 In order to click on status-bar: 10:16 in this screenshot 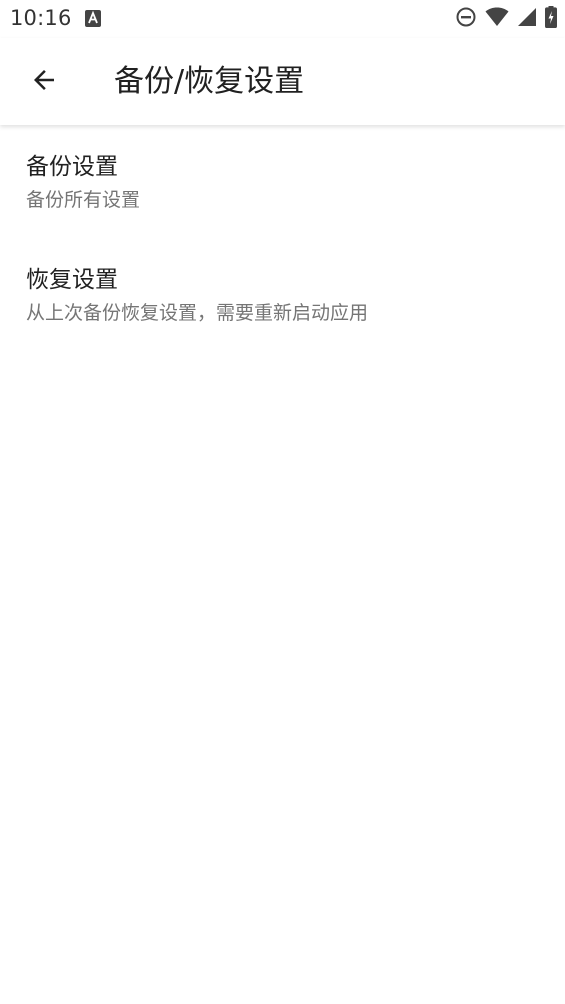, I will do `click(282, 19)`.